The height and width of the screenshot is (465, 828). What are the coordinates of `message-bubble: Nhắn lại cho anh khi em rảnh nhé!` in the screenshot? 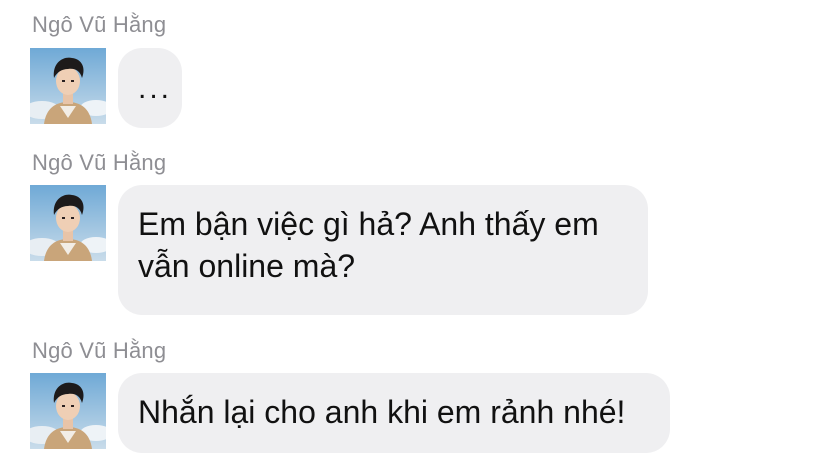 It's located at (394, 413).